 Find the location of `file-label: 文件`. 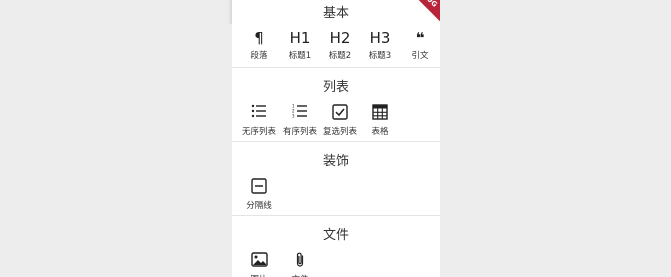

file-label: 文件 is located at coordinates (300, 275).